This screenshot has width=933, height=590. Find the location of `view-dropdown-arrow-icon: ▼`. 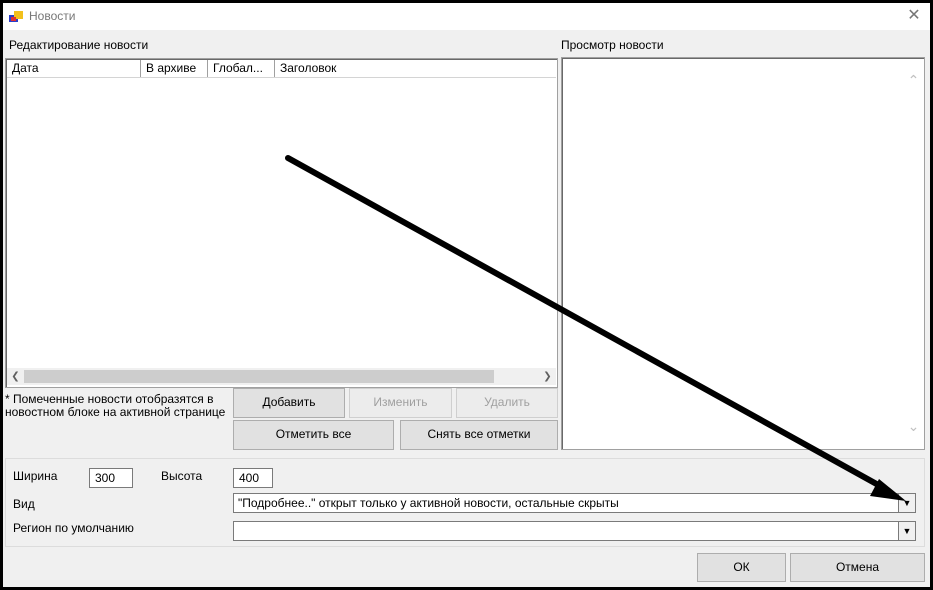

view-dropdown-arrow-icon: ▼ is located at coordinates (907, 503).